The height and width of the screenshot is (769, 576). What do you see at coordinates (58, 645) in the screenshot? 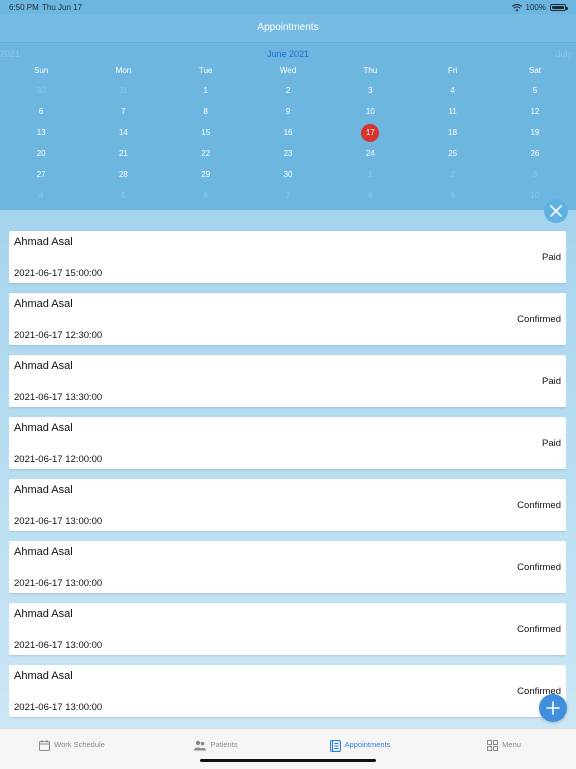
I see `appointment-datetime: 2021-06-17 13:00:00` at bounding box center [58, 645].